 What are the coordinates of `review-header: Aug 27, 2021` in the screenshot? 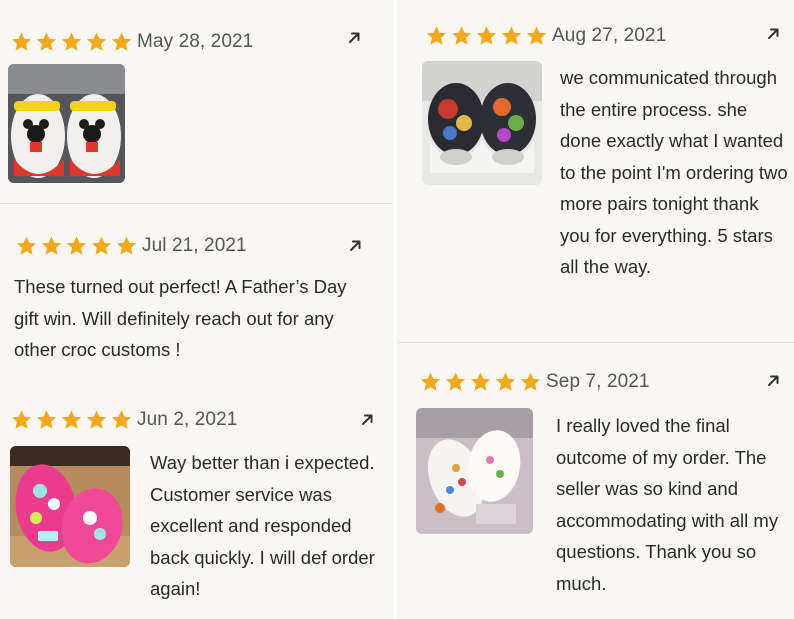 It's located at (545, 36).